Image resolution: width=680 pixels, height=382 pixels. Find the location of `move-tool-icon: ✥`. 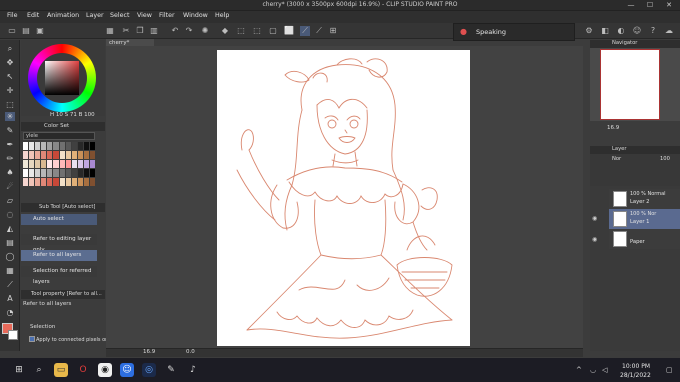

move-tool-icon: ✥ is located at coordinates (10, 62).